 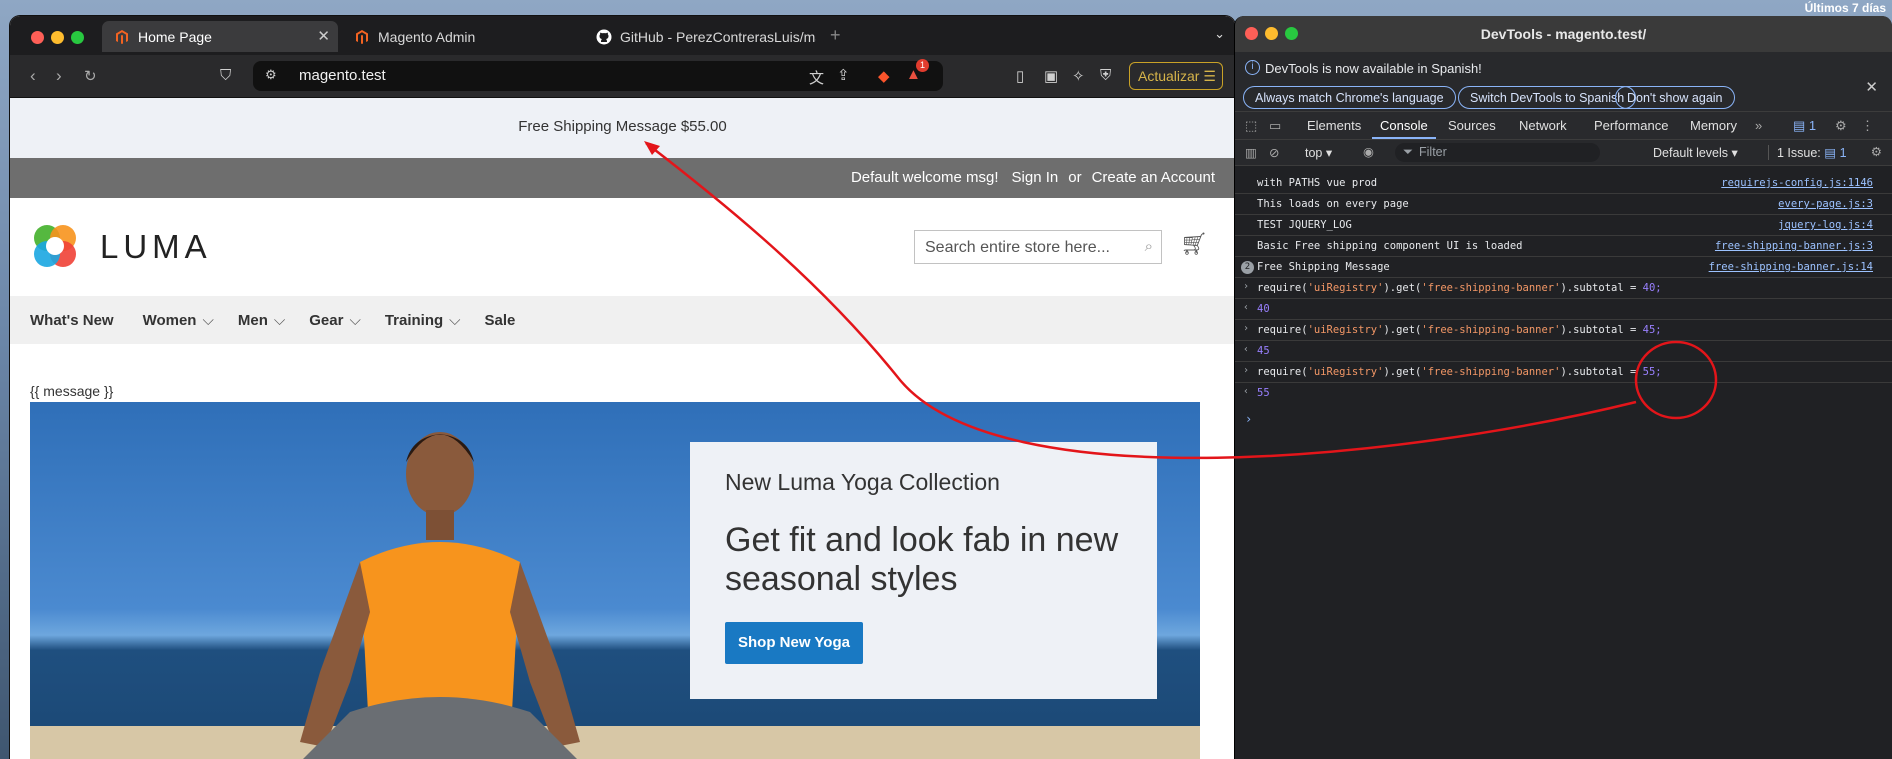 I want to click on tab-magento-admin: Magento Admin, so click(x=457, y=36).